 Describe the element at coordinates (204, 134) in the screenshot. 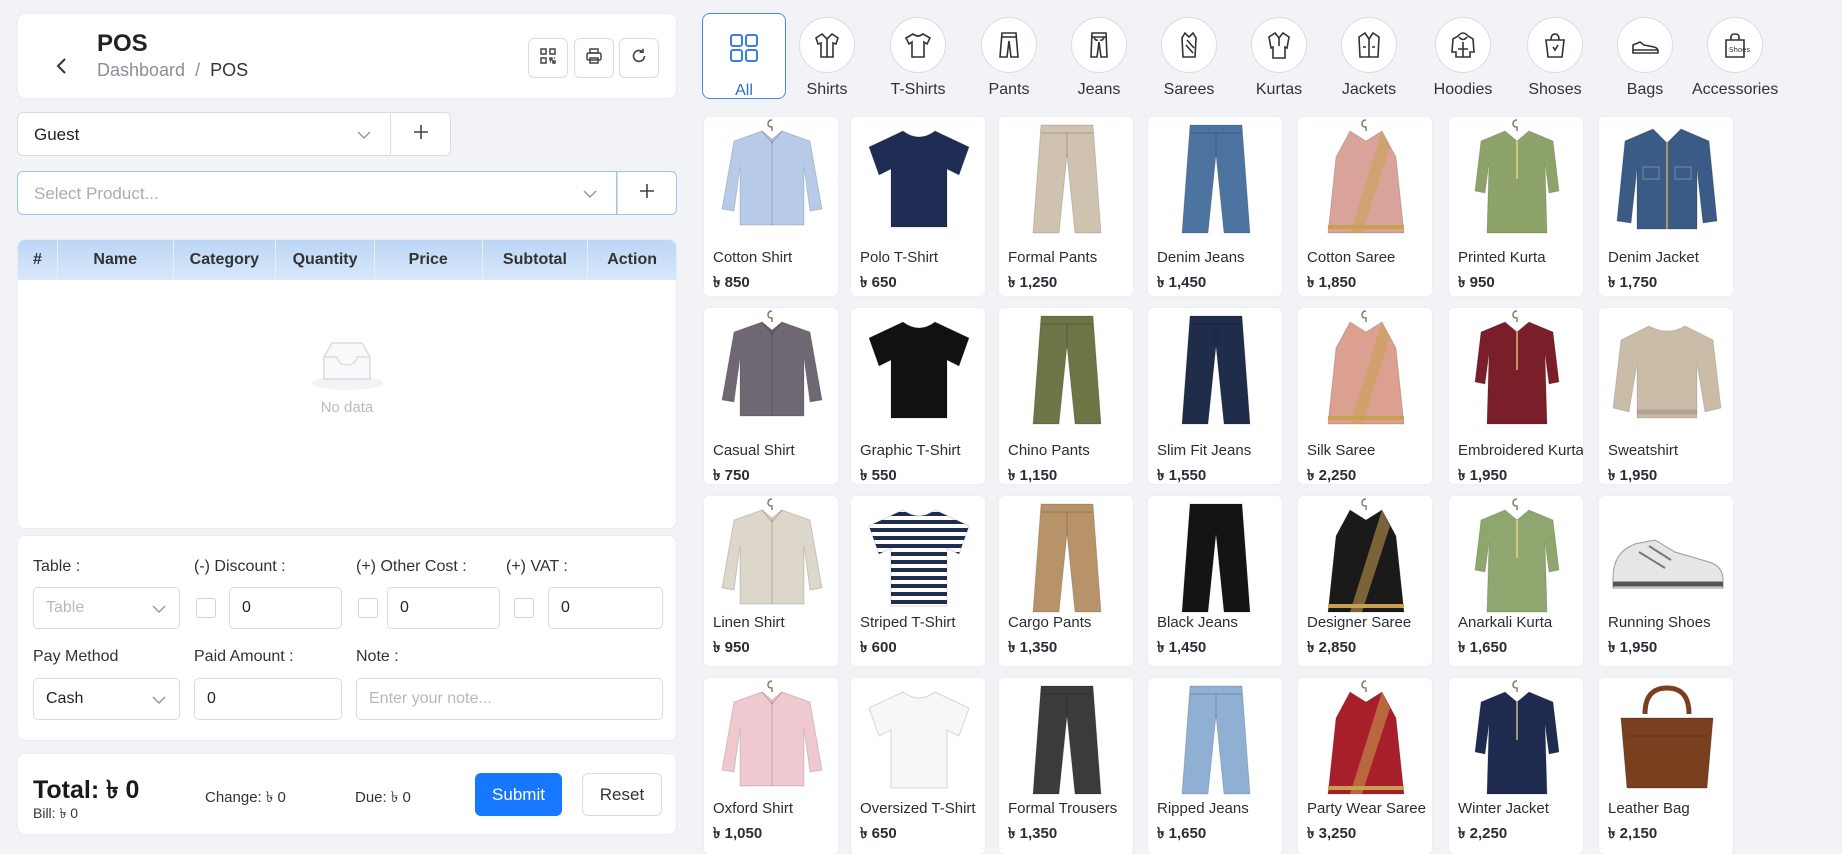

I see `customer-select: Guest` at that location.